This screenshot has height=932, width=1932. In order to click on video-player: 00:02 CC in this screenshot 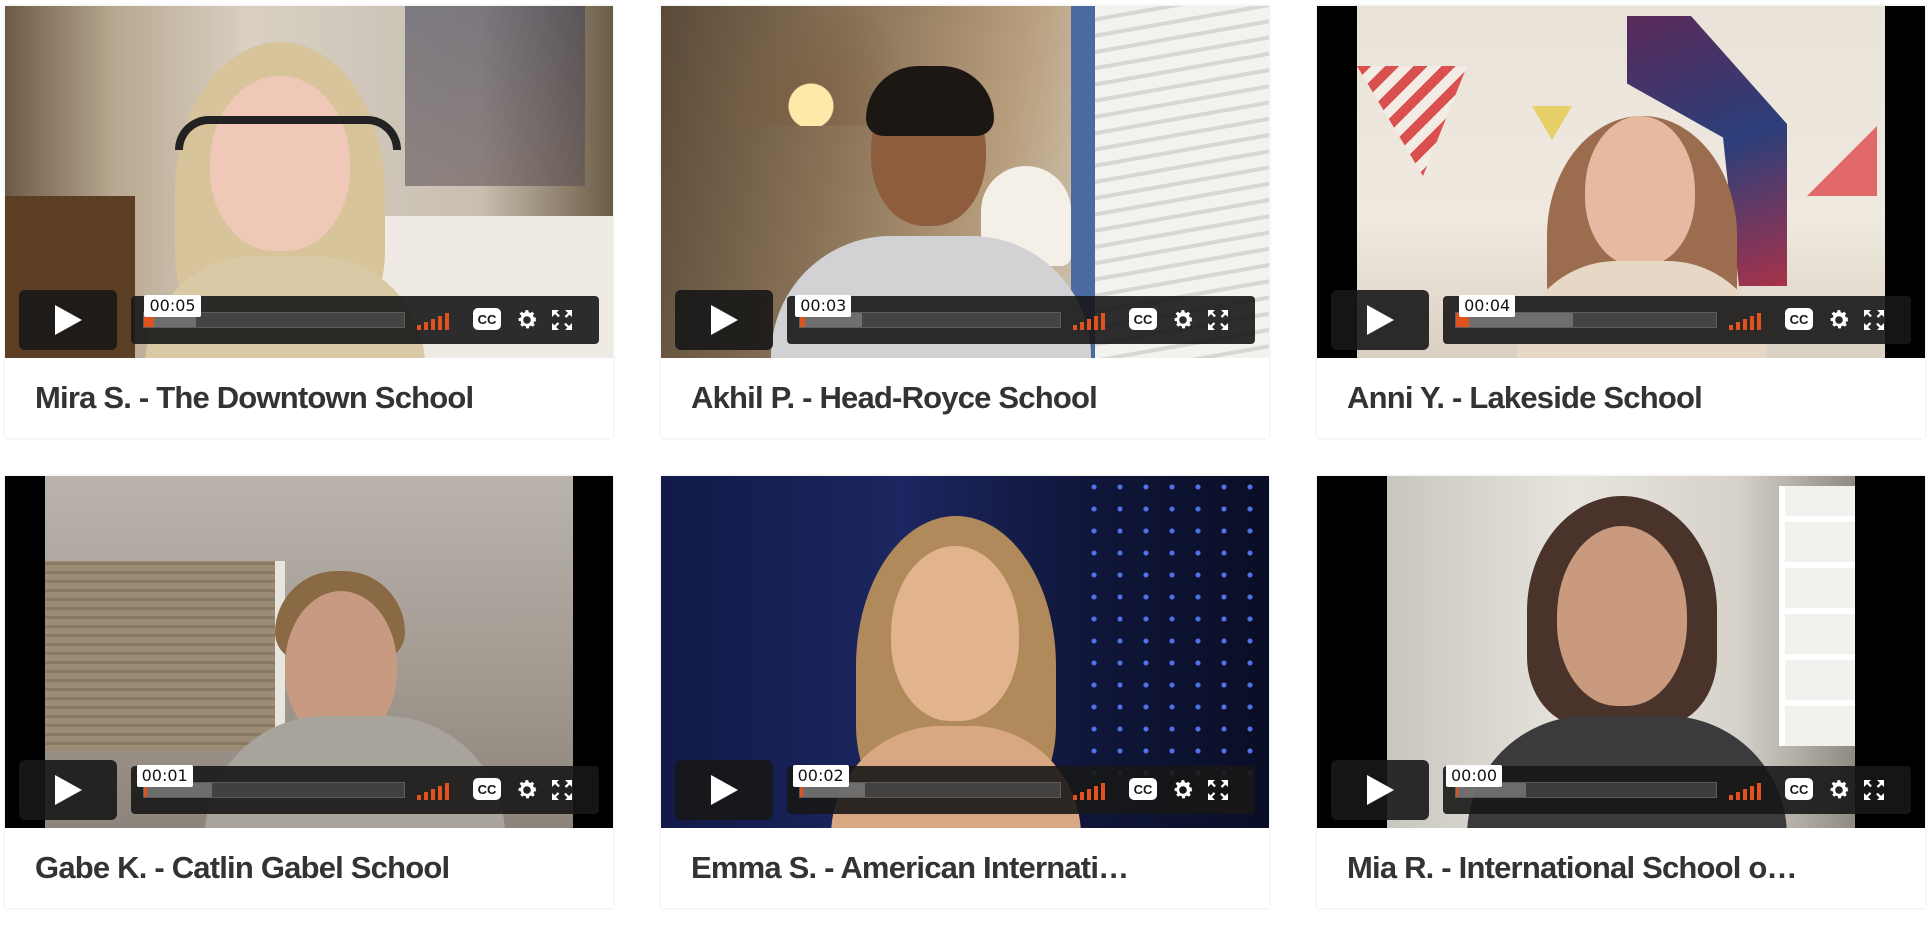, I will do `click(965, 652)`.